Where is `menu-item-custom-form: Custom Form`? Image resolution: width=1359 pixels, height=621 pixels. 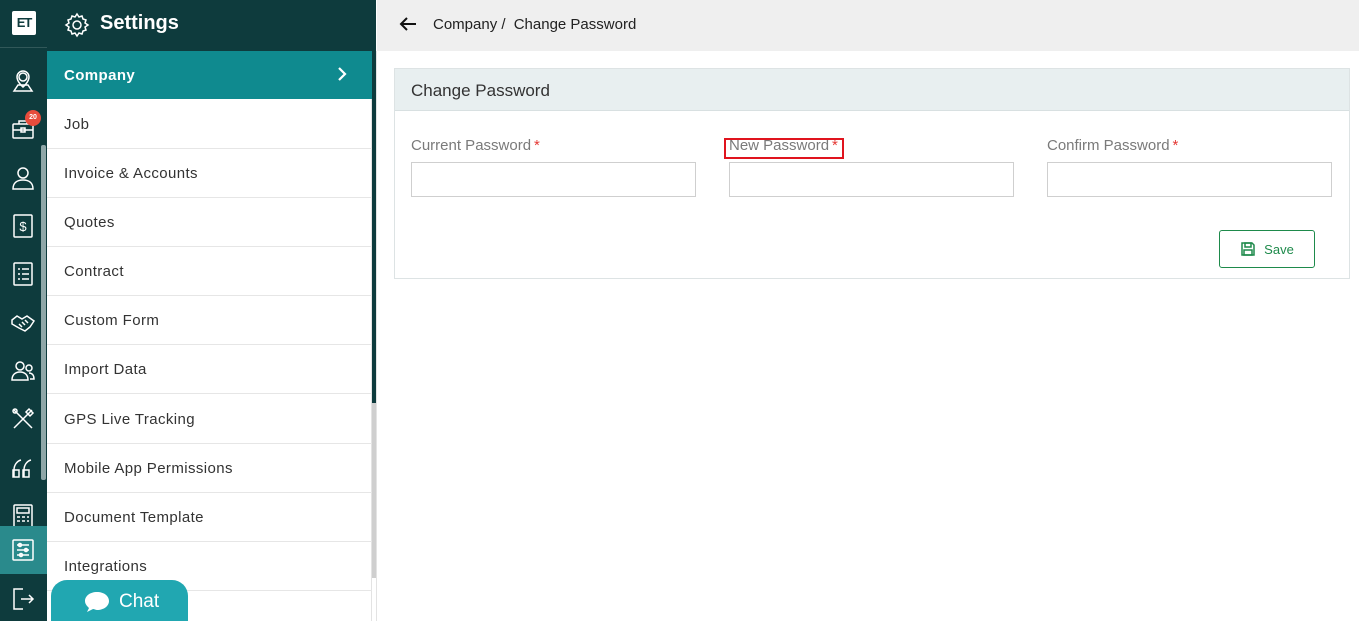 menu-item-custom-form: Custom Form is located at coordinates (209, 320).